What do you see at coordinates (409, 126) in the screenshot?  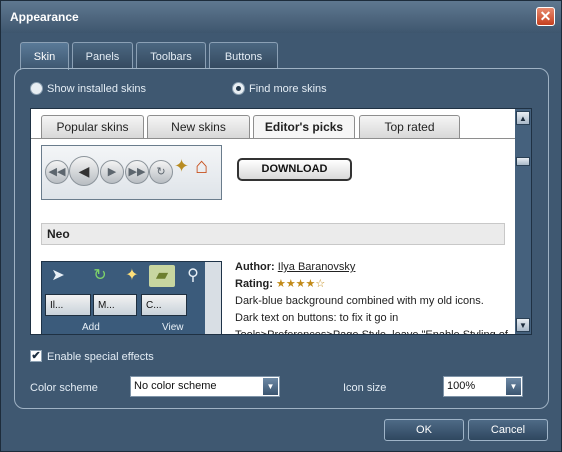 I see `tab-top-rated: Top rated` at bounding box center [409, 126].